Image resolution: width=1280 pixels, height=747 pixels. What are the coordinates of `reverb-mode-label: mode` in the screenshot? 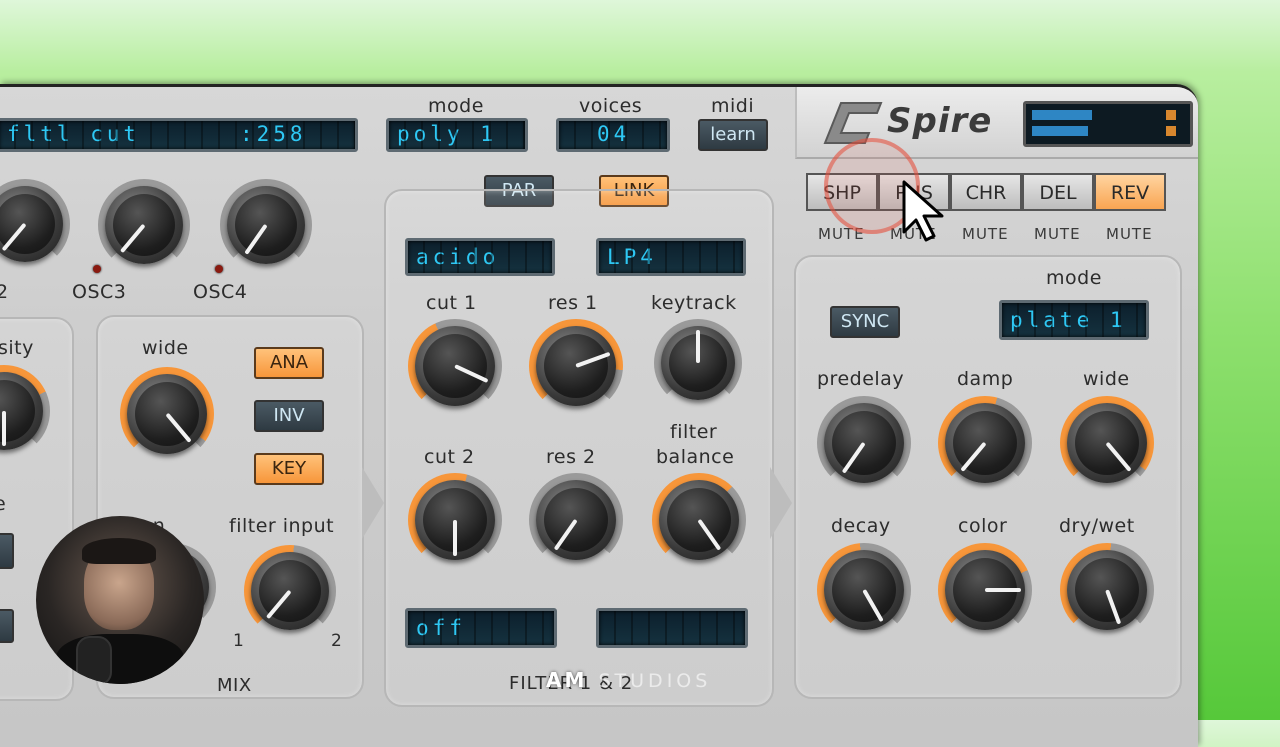 It's located at (1074, 278).